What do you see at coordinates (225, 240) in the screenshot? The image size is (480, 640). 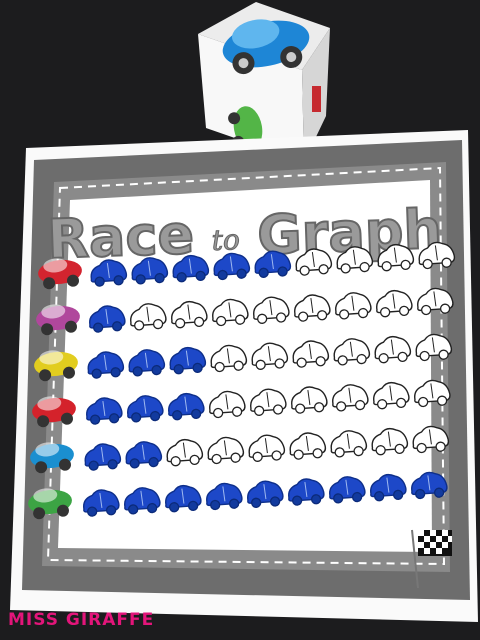 I see `title-word-to: to` at bounding box center [225, 240].